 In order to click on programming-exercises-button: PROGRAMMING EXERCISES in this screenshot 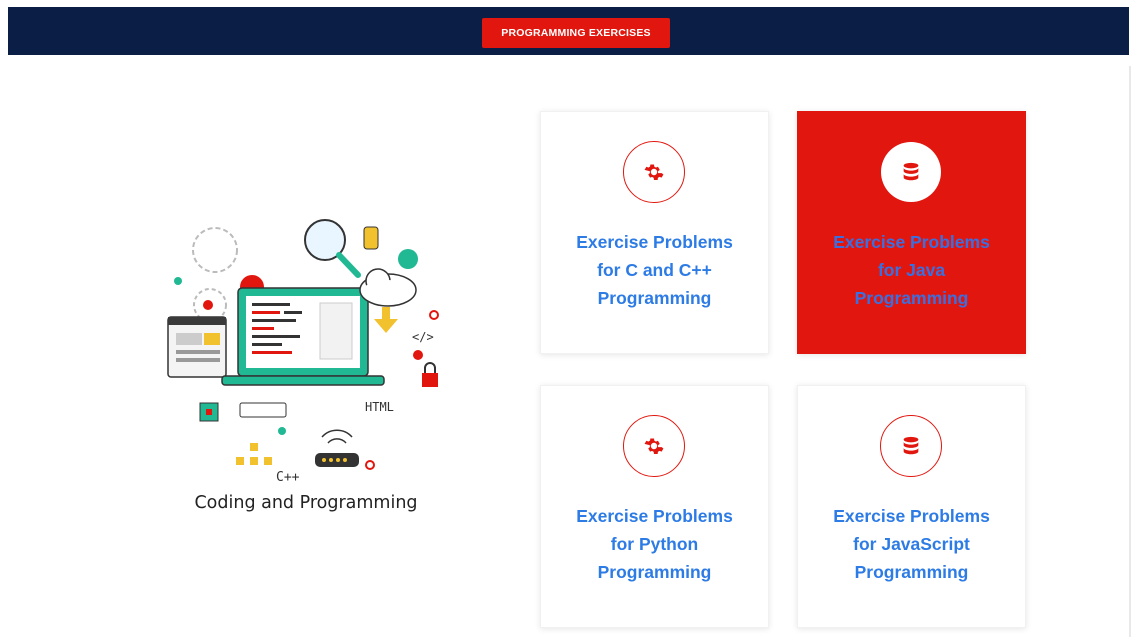, I will do `click(576, 33)`.